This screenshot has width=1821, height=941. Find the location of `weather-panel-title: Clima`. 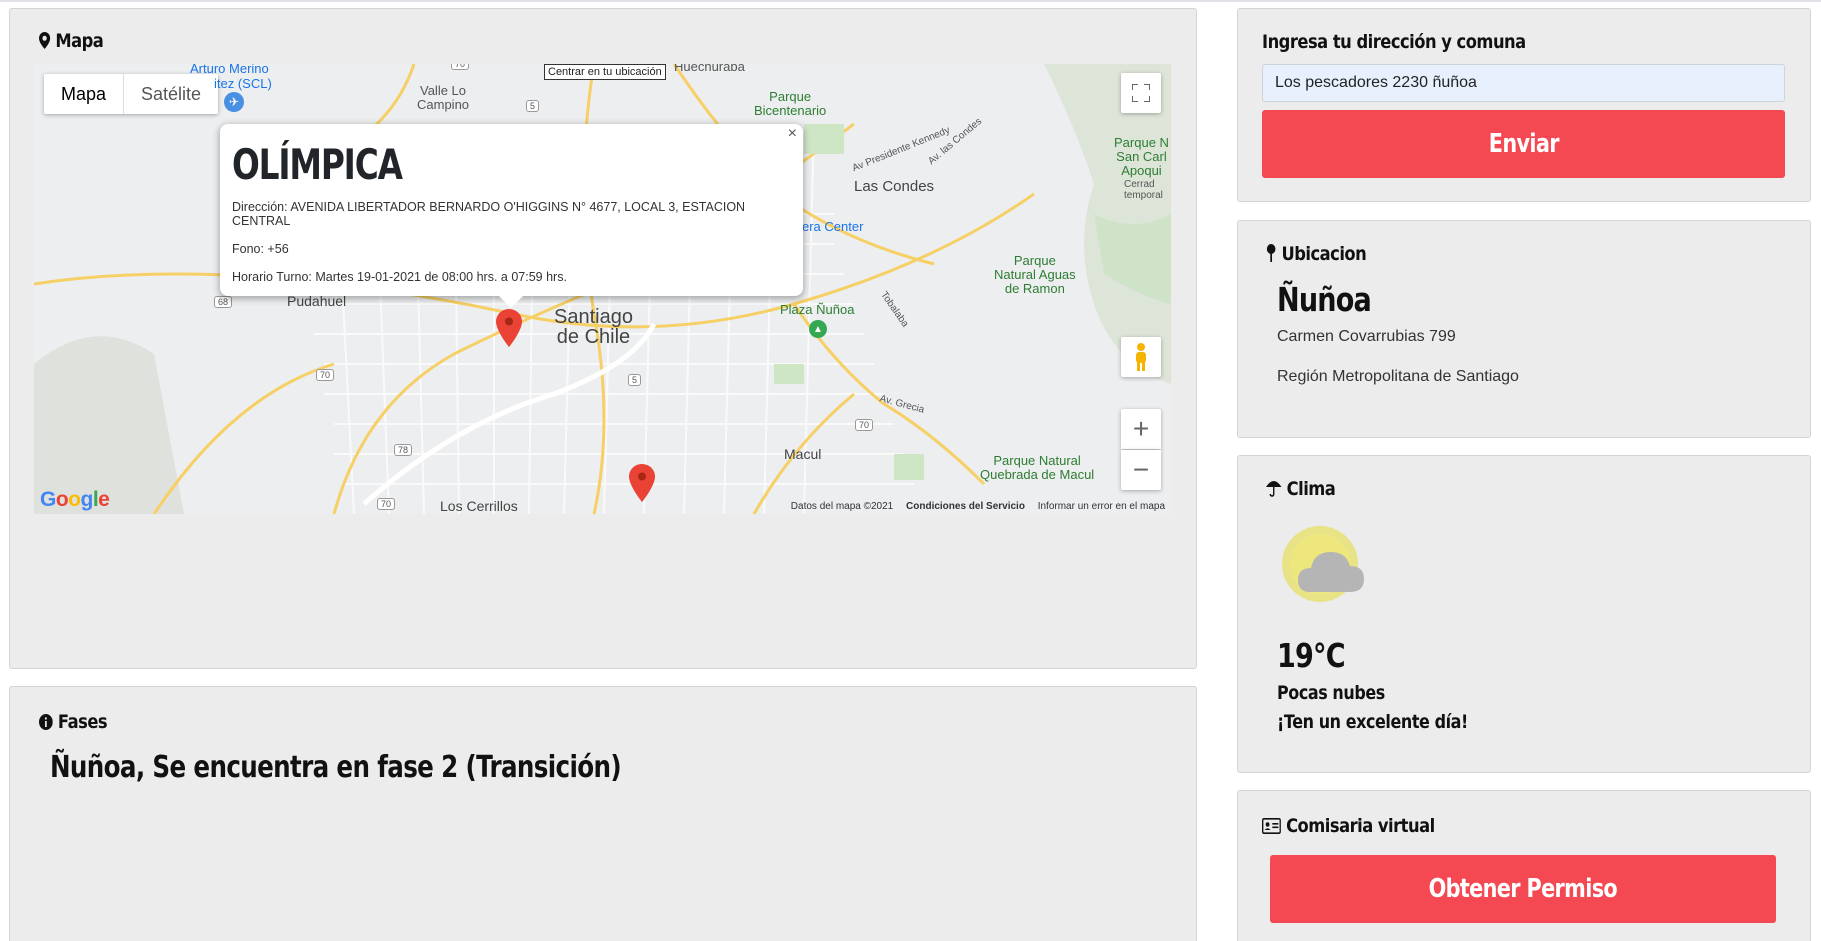

weather-panel-title: Clima is located at coordinates (1301, 490).